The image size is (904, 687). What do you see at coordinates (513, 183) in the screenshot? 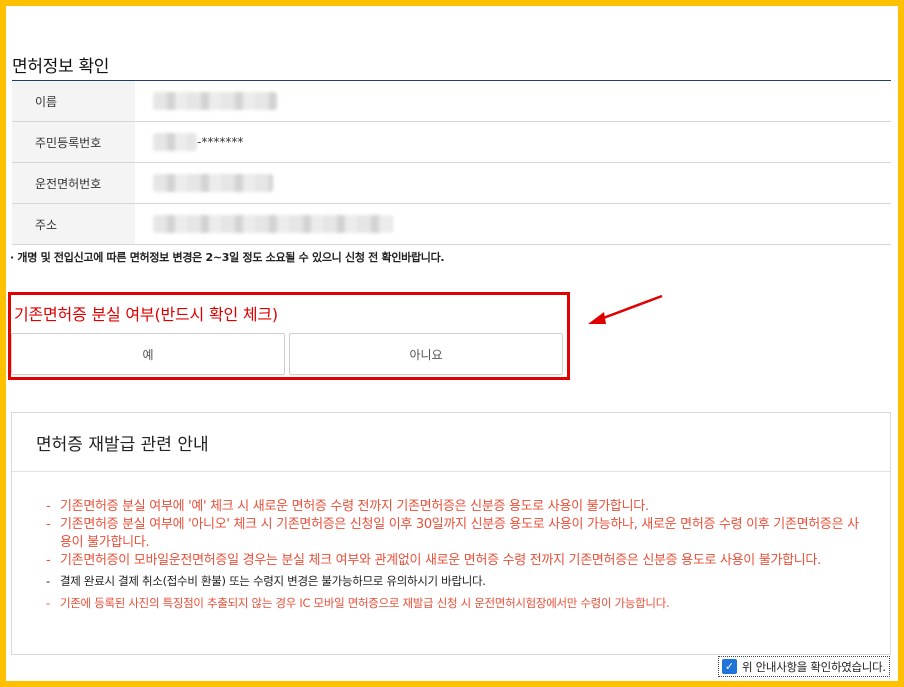
I see `row-value-license-number` at bounding box center [513, 183].